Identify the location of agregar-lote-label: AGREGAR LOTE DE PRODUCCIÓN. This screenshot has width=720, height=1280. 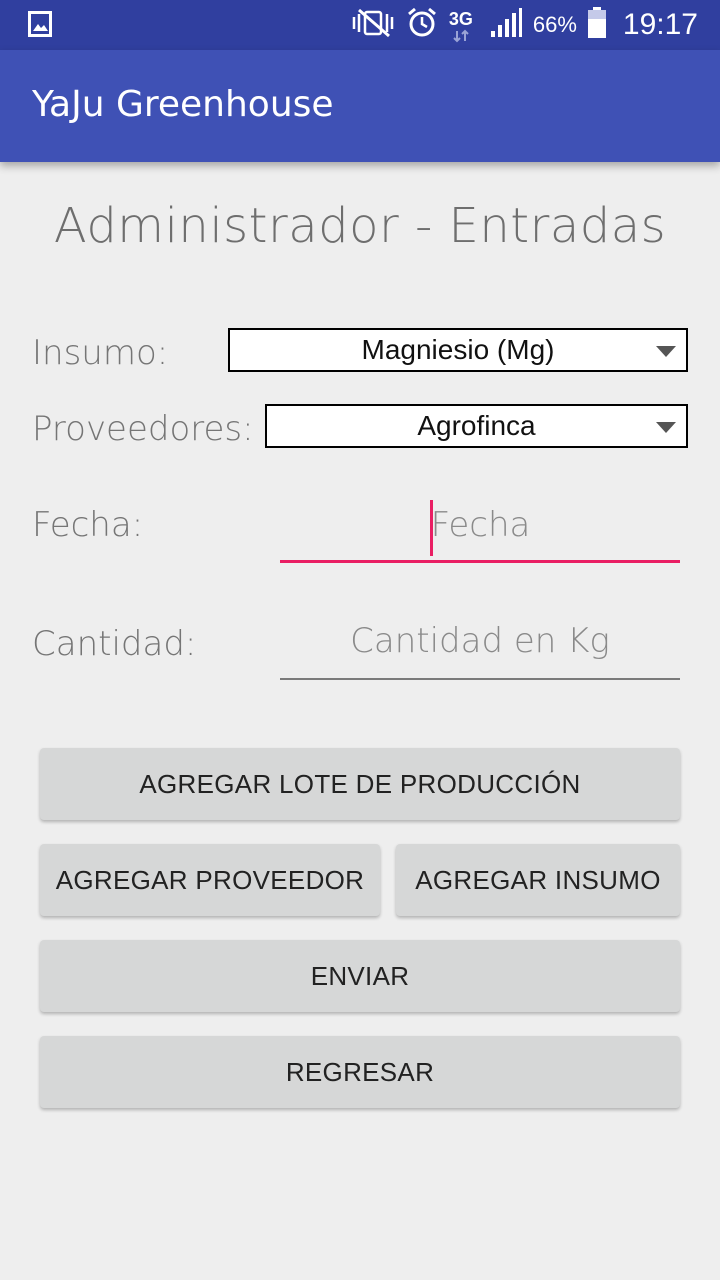
(360, 783).